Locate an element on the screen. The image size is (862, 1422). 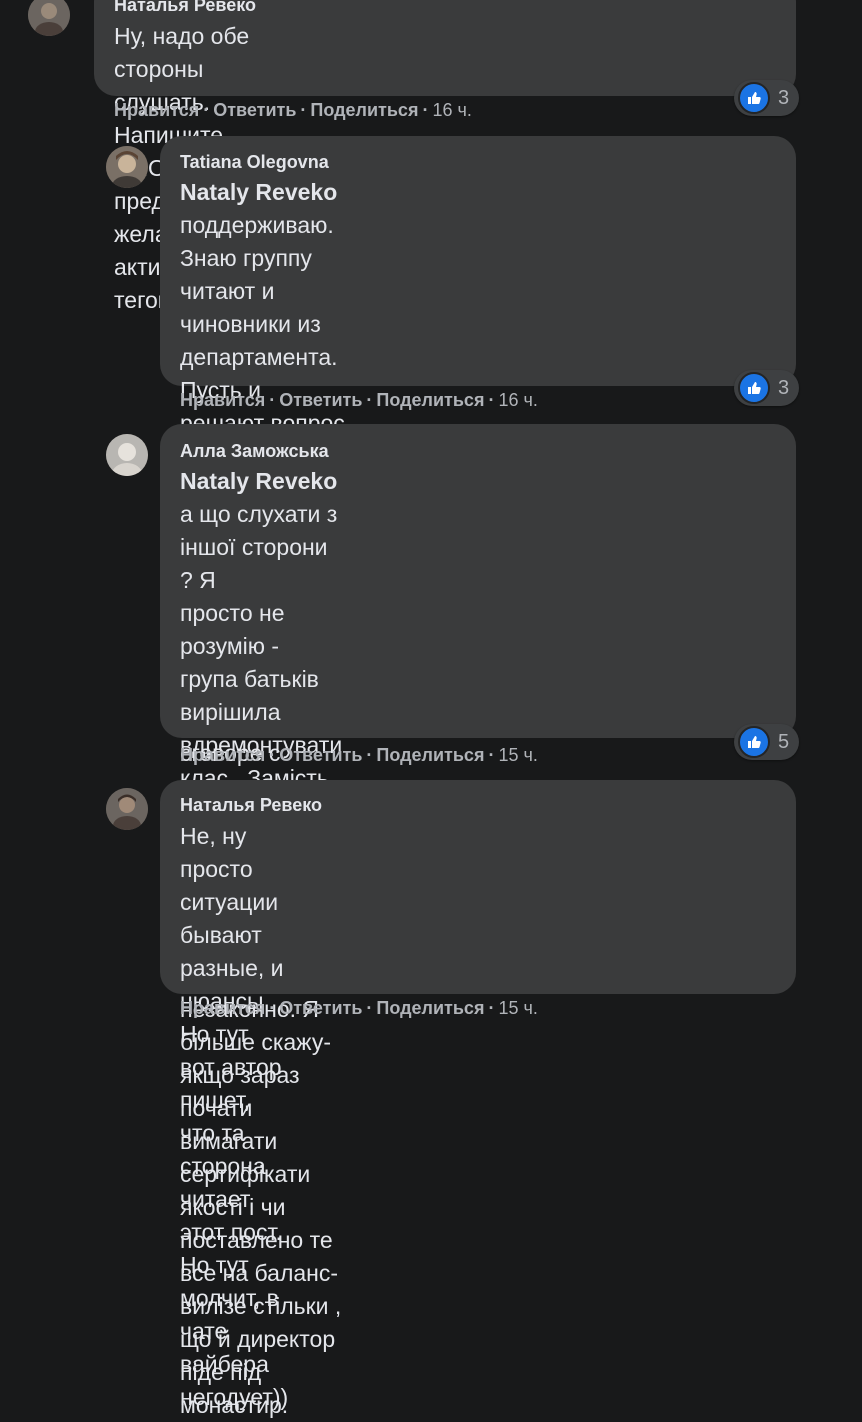
reaction-count: 5 is located at coordinates (767, 742).